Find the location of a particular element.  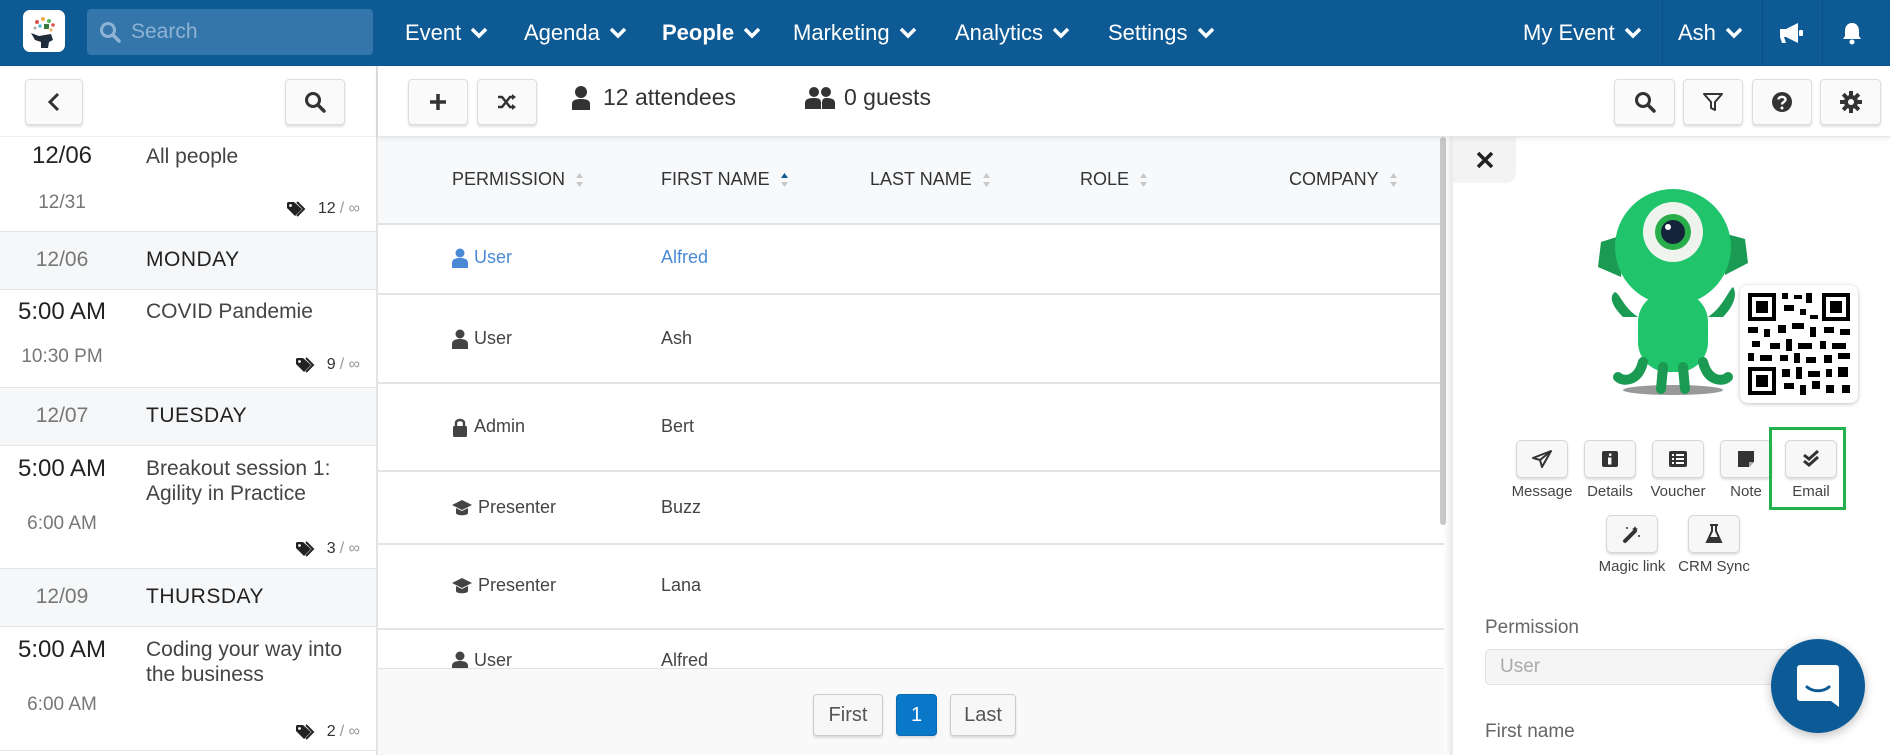

voucher-action: Voucher is located at coordinates (1678, 470).